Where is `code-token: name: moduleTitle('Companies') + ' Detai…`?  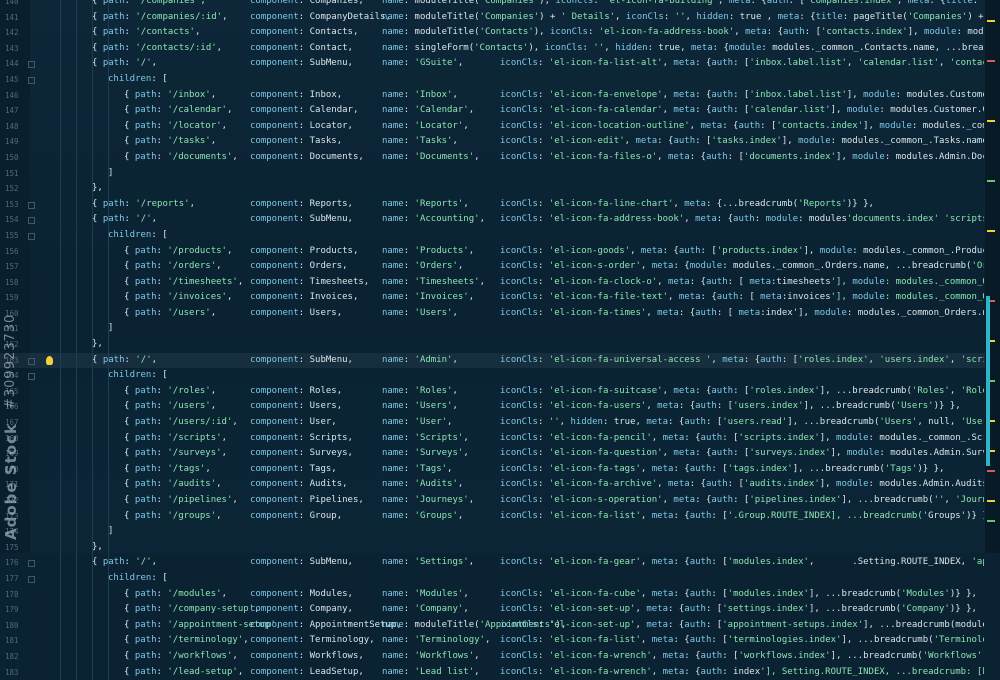
code-token: name: moduleTitle('Companies') + ' Detai… is located at coordinates (683, 16).